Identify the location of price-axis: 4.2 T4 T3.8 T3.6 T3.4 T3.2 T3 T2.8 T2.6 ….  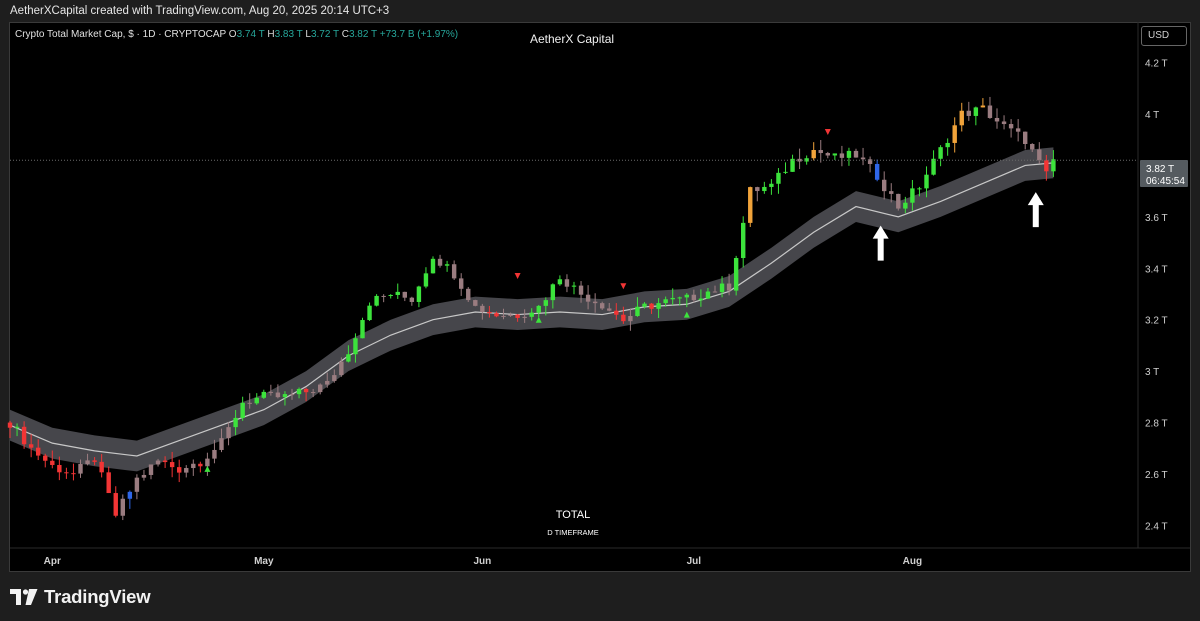
(1156, 296).